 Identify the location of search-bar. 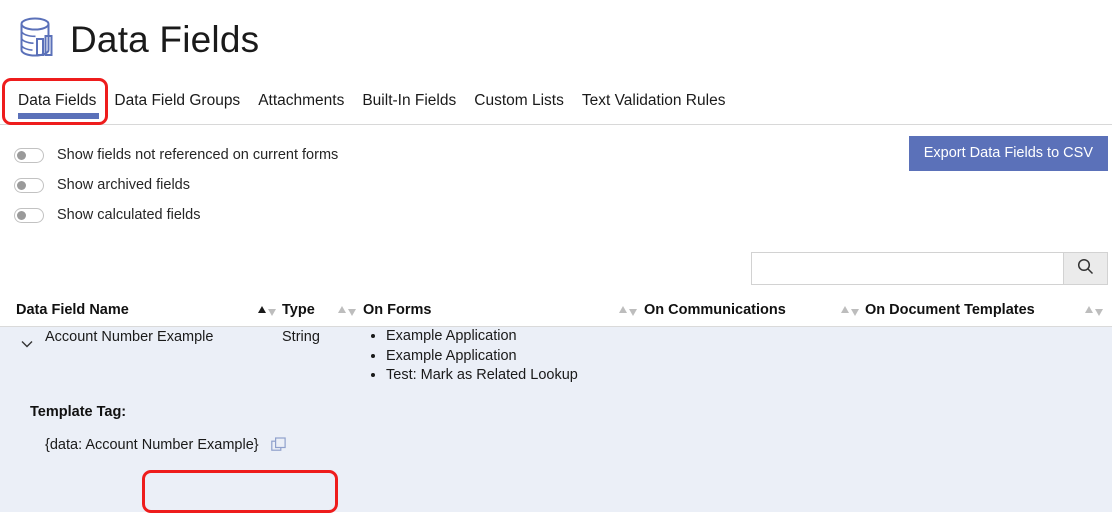
(929, 268).